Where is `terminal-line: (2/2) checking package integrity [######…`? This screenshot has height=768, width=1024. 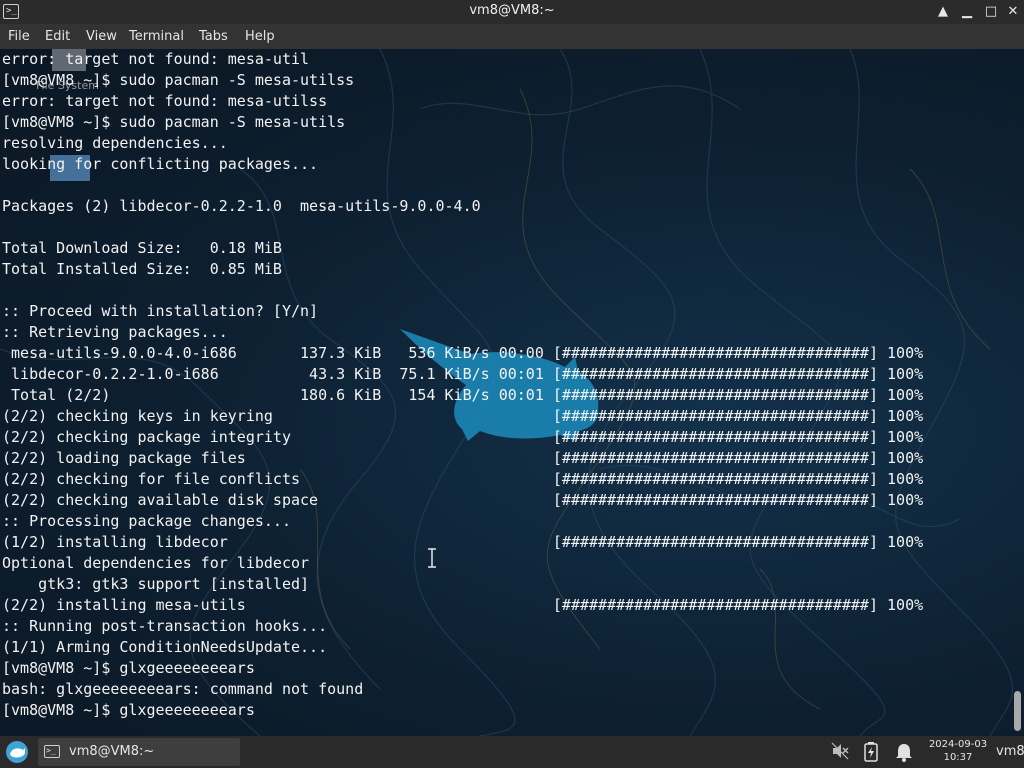
terminal-line: (2/2) checking package integrity [######… is located at coordinates (463, 437).